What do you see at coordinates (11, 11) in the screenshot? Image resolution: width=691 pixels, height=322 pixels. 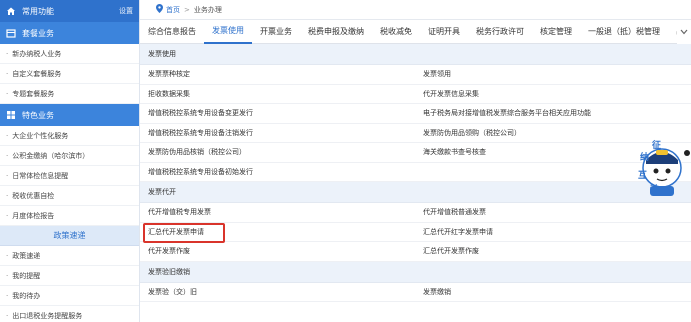 I see `home-icon` at bounding box center [11, 11].